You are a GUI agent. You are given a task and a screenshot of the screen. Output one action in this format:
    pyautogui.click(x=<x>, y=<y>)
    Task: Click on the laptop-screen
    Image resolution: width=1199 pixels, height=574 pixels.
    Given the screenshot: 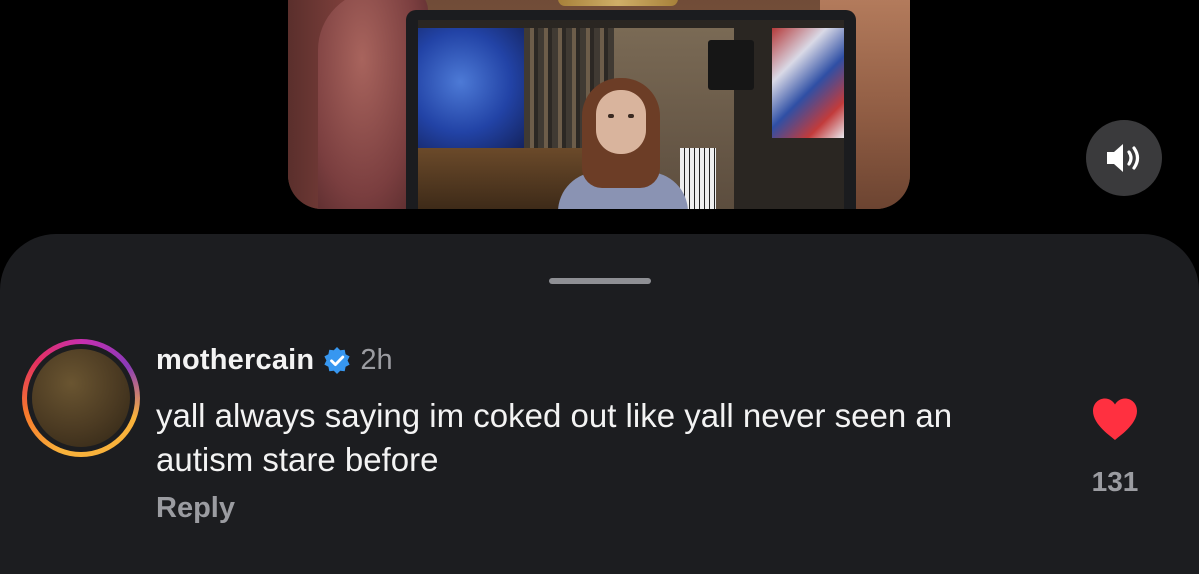 What is the action you would take?
    pyautogui.click(x=631, y=114)
    